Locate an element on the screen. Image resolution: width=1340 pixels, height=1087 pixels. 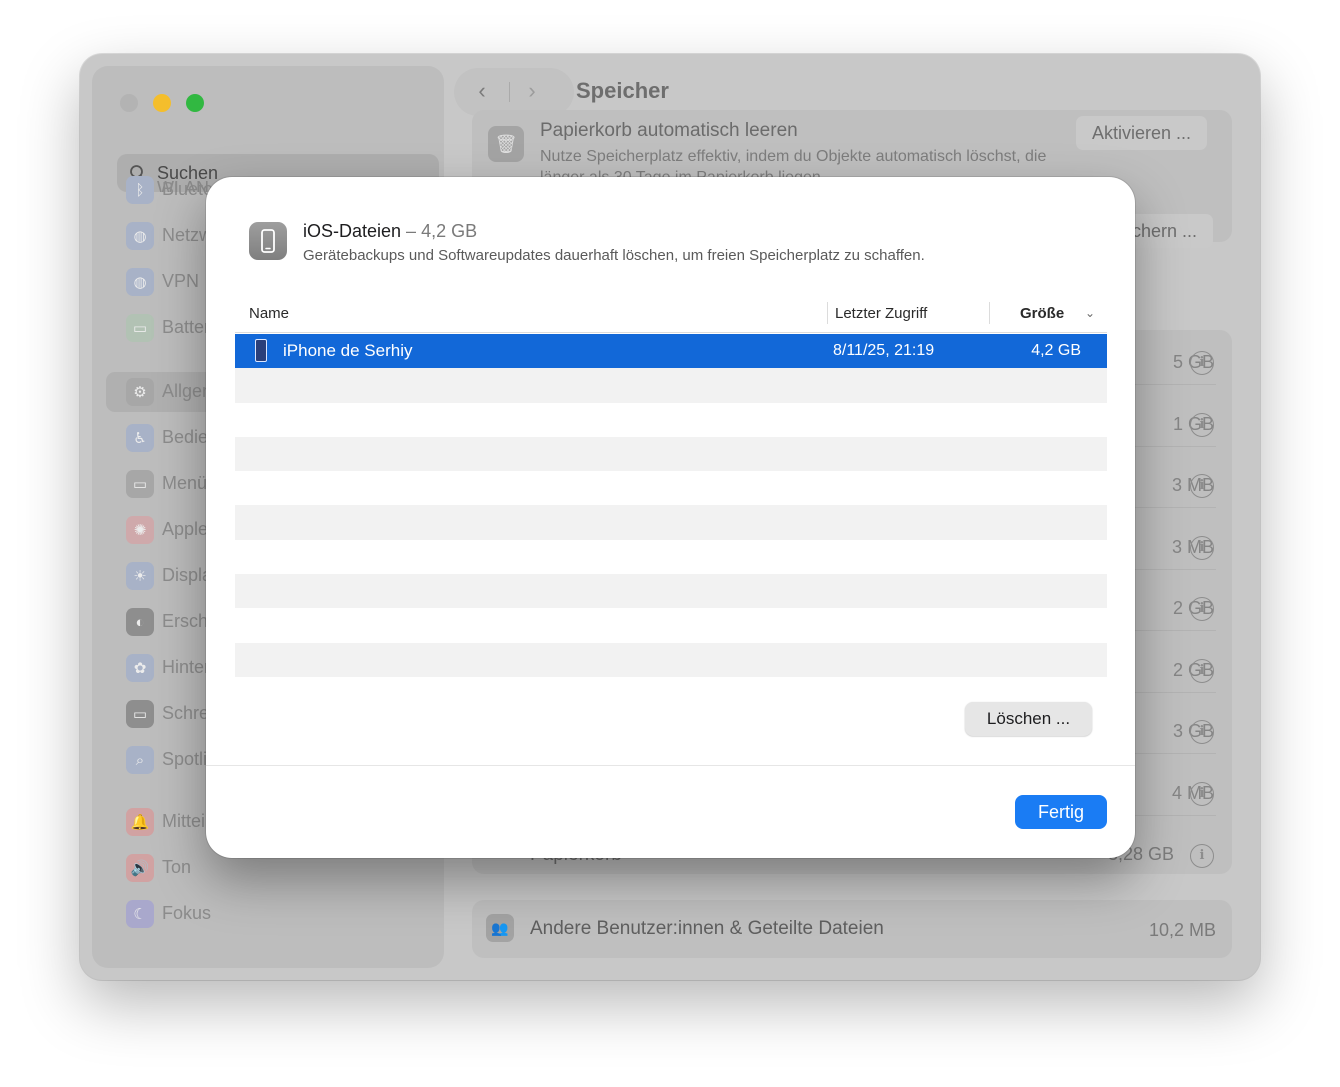
sort-descending-chevron-icon: ⌄ is located at coordinates (1090, 313).